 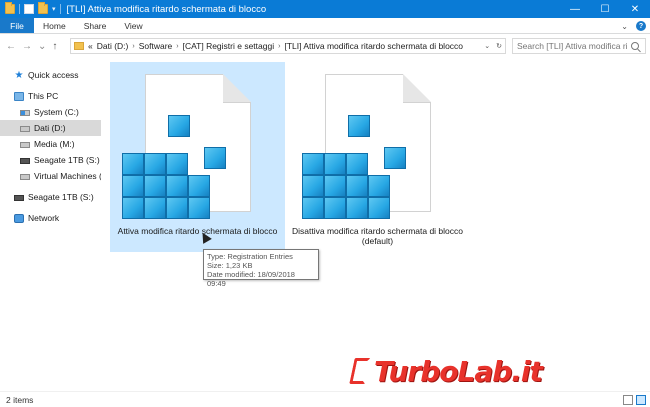 What do you see at coordinates (499, 46) in the screenshot?
I see `refresh-icon: ↻` at bounding box center [499, 46].